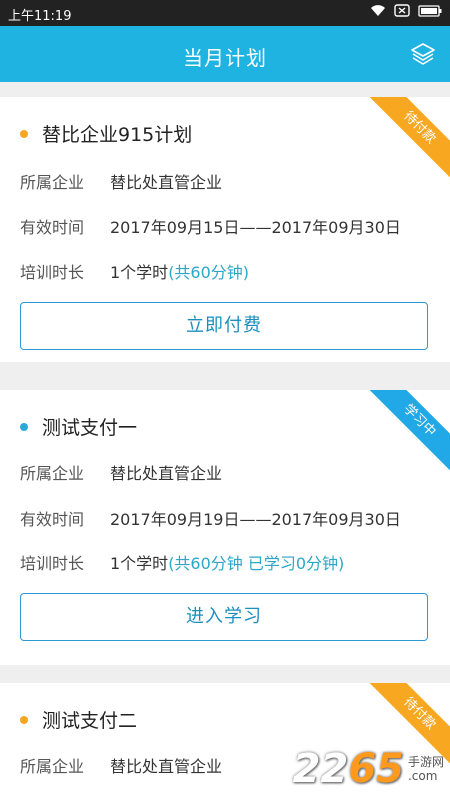  What do you see at coordinates (402, 10) in the screenshot?
I see `no-sim-icon` at bounding box center [402, 10].